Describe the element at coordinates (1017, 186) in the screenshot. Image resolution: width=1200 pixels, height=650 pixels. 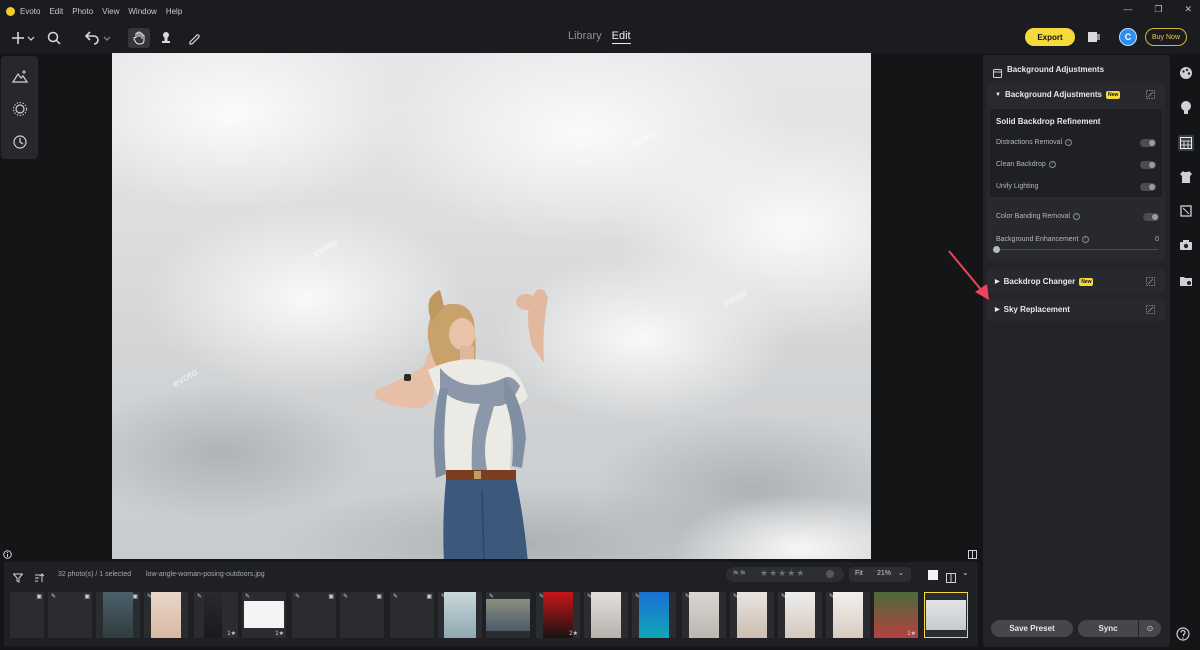
I see `unify-lighting-row: Unify Lighting` at that location.